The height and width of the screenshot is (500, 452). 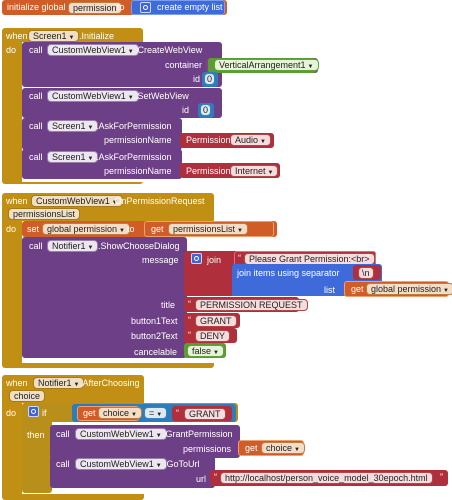 I want to click on permissions-list-dropdown: permissionsList ▼, so click(x=208, y=229).